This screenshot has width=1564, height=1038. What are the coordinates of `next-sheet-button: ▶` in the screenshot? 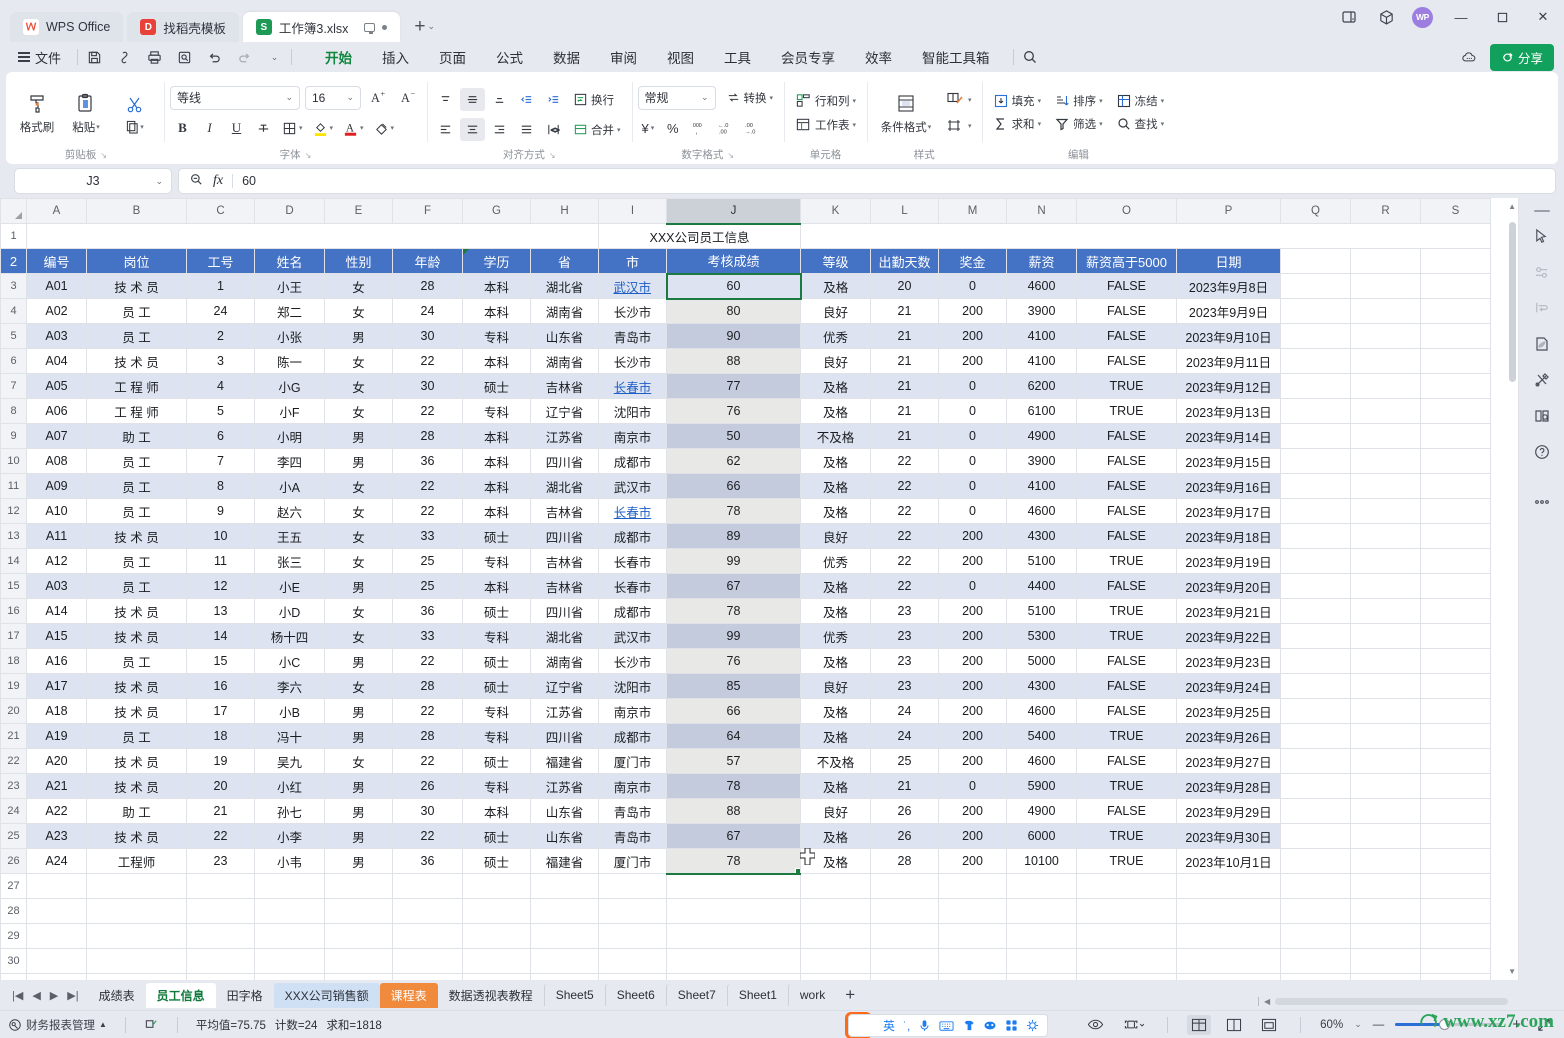 It's located at (54, 995).